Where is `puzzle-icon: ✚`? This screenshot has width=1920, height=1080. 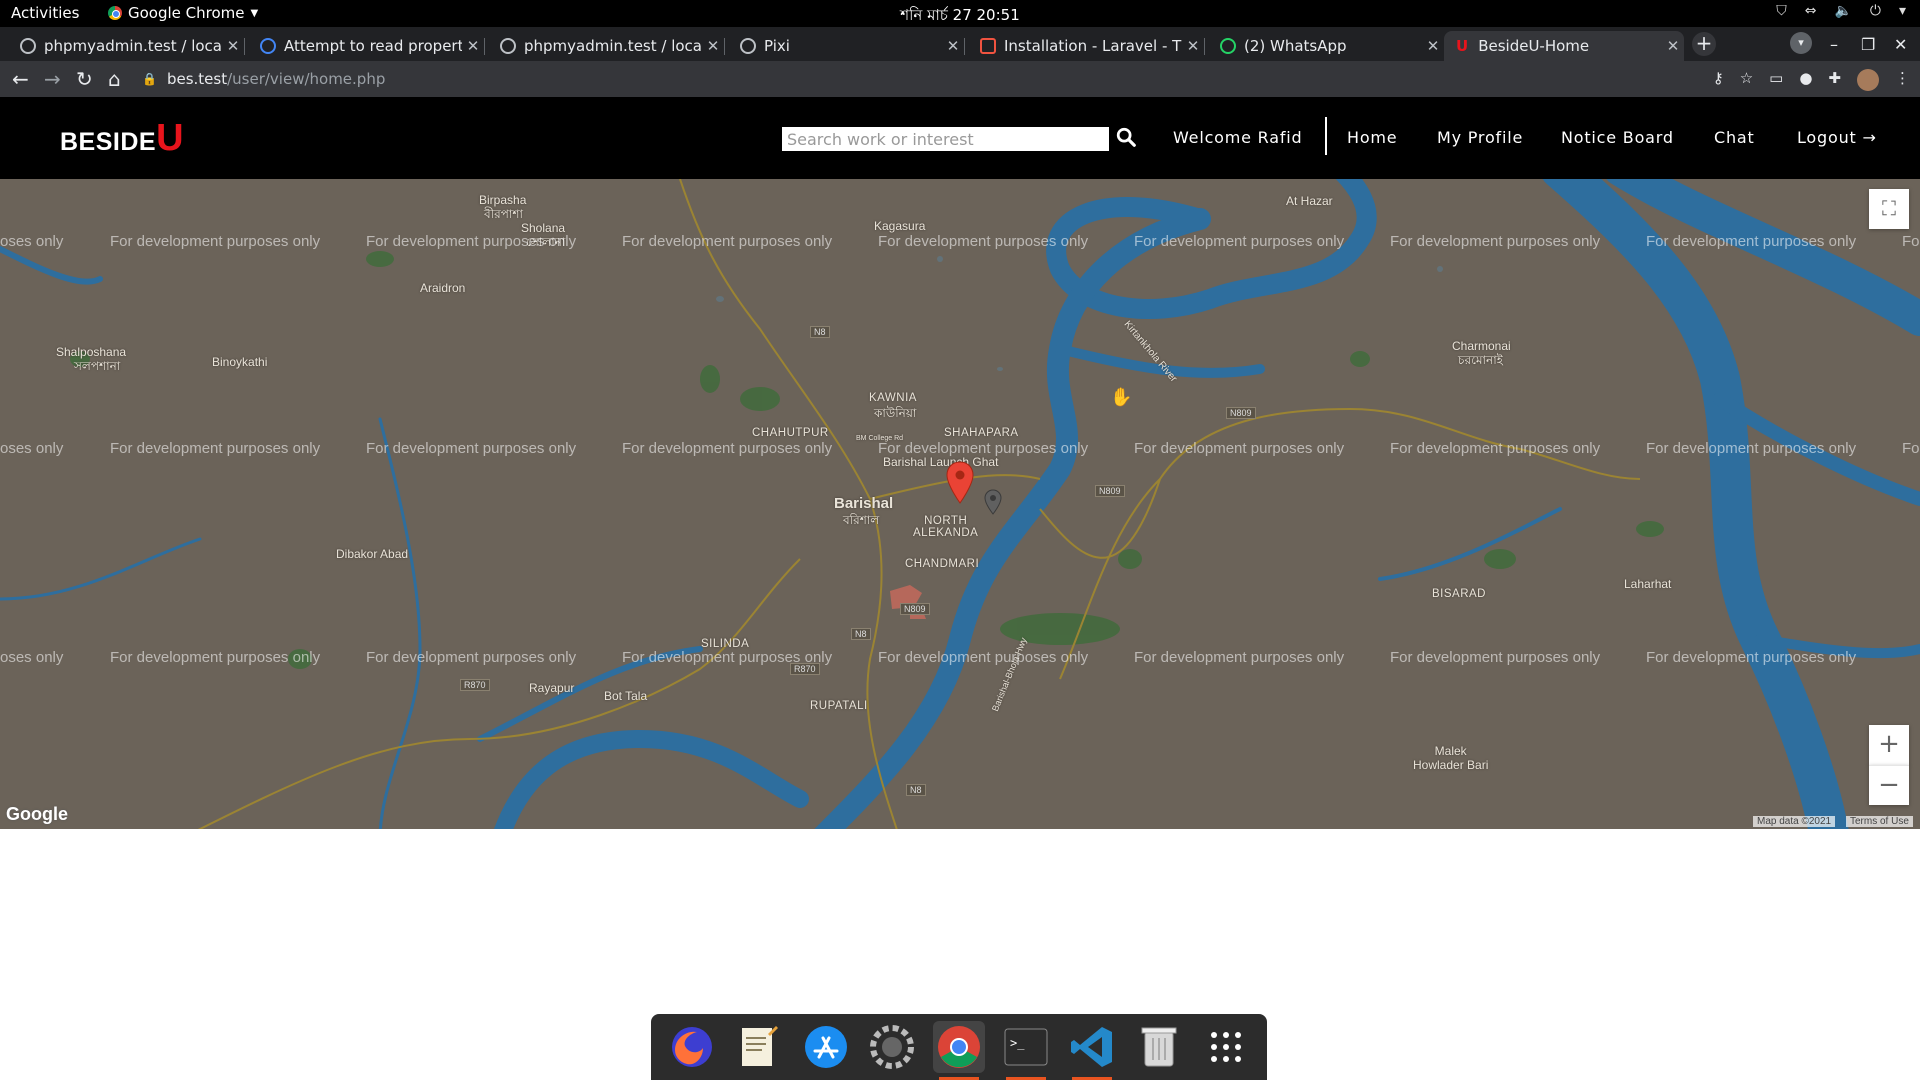
puzzle-icon: ✚ is located at coordinates (1834, 80).